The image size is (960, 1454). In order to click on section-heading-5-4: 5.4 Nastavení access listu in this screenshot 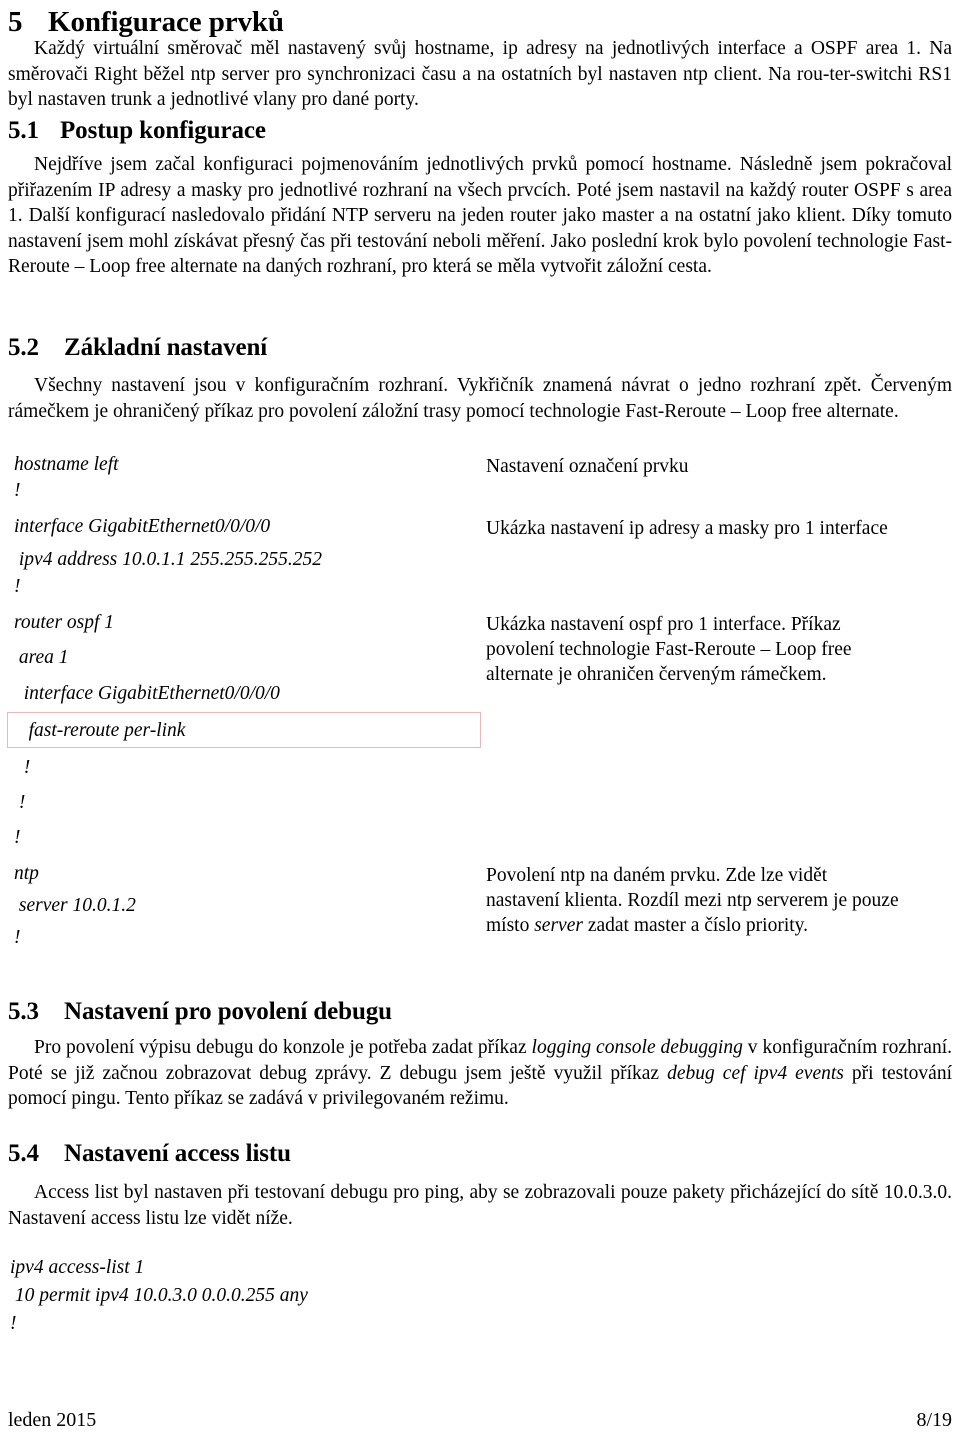, I will do `click(149, 1154)`.